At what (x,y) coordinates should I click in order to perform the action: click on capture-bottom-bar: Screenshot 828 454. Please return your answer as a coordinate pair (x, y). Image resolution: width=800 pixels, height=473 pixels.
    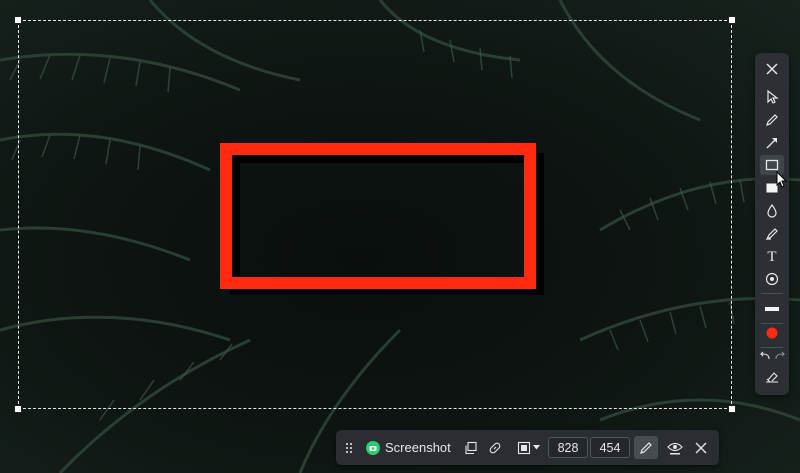
    Looking at the image, I should click on (527, 447).